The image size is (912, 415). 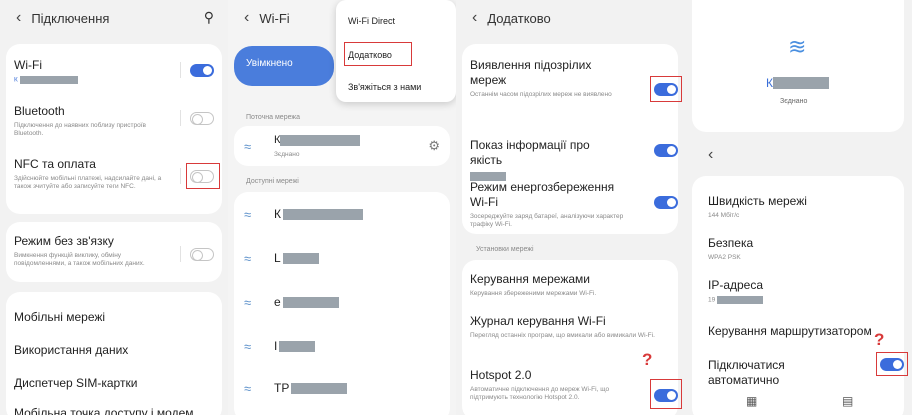 I want to click on wifi-toggle, so click(x=202, y=70).